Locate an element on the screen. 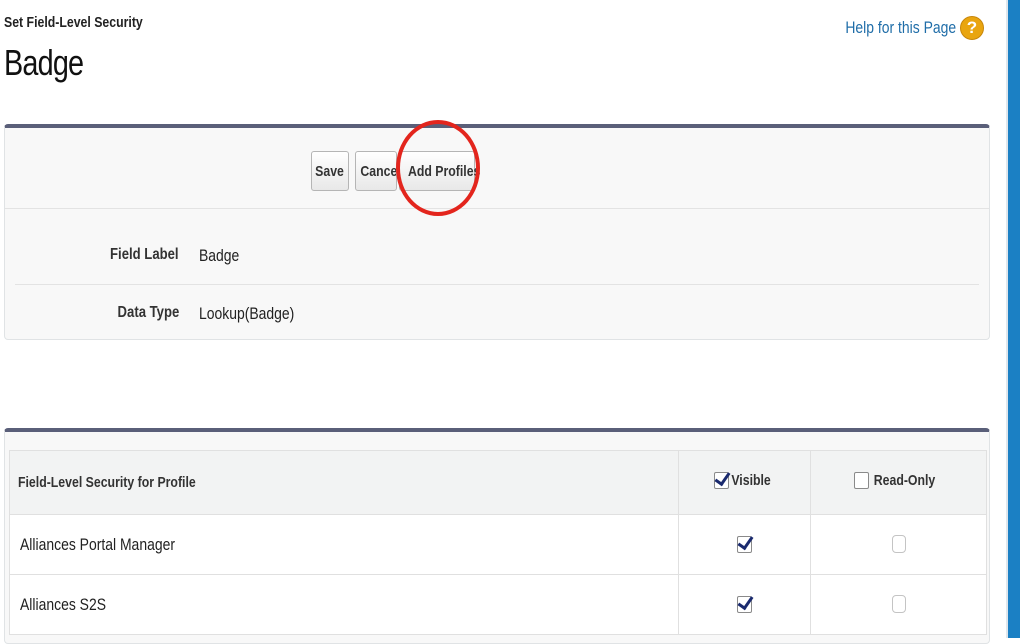 This screenshot has height=644, width=1020. detail-label: Field Label is located at coordinates (144, 254).